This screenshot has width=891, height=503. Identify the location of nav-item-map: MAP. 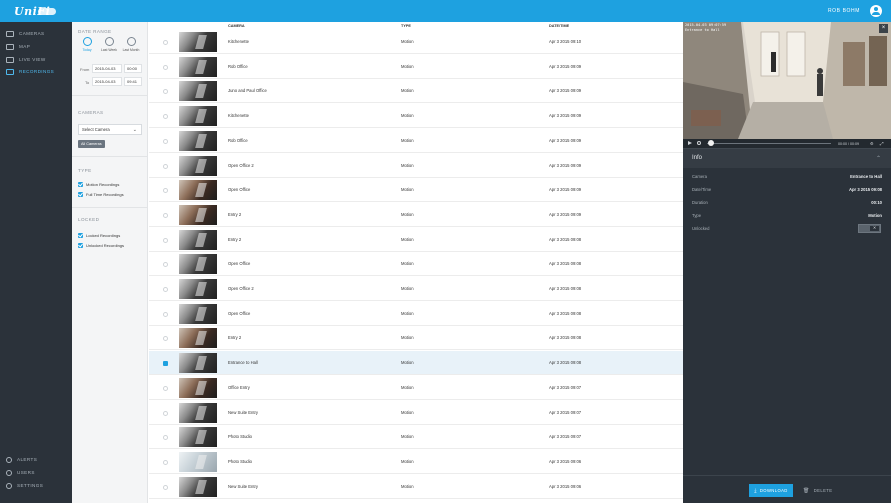
(37, 46).